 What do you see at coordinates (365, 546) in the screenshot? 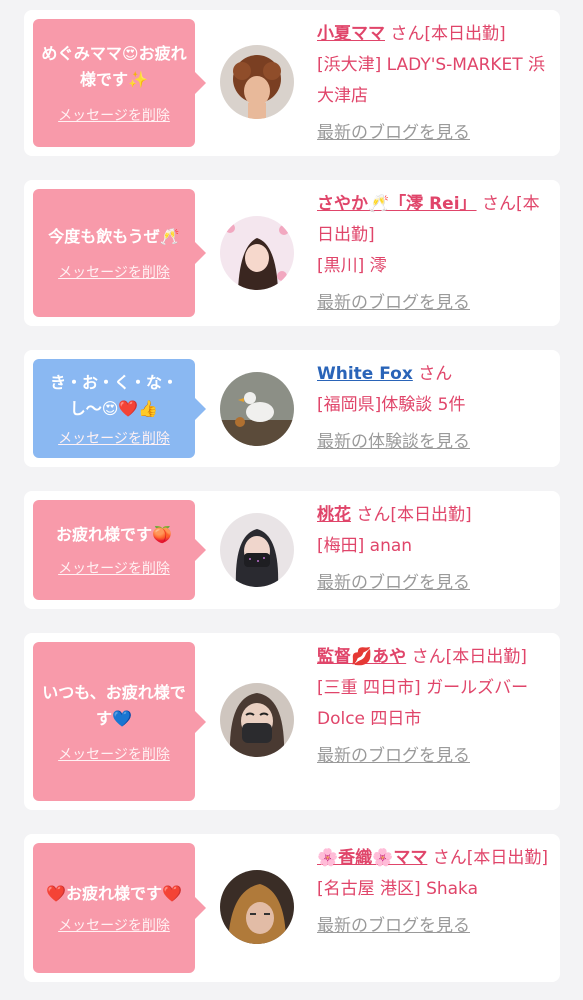
I see `shop-location: [梅田] anan` at bounding box center [365, 546].